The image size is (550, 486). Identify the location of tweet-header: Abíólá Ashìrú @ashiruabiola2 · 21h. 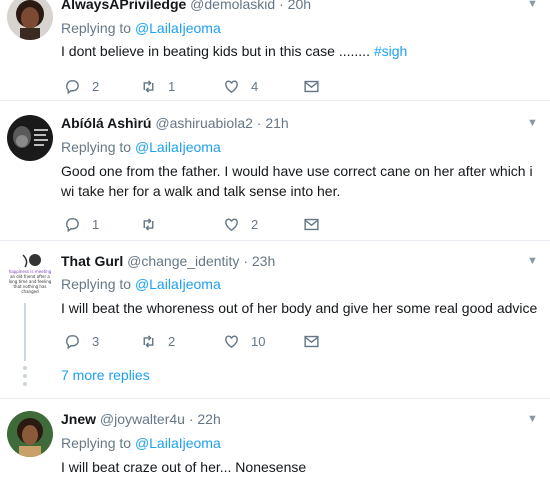
(175, 123).